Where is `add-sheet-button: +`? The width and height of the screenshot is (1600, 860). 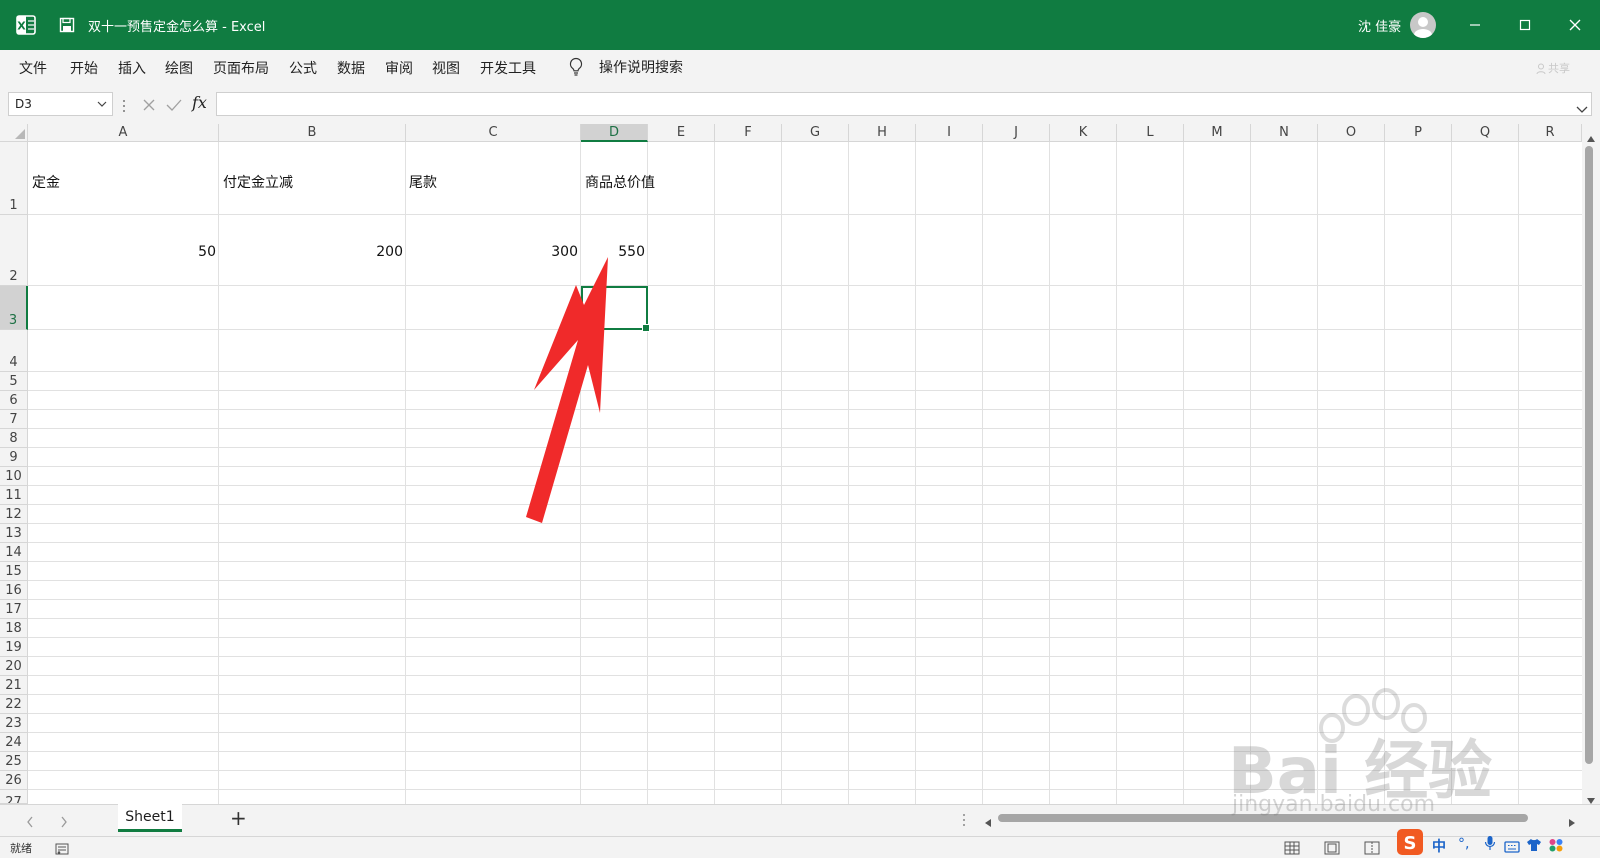
add-sheet-button: + is located at coordinates (238, 818).